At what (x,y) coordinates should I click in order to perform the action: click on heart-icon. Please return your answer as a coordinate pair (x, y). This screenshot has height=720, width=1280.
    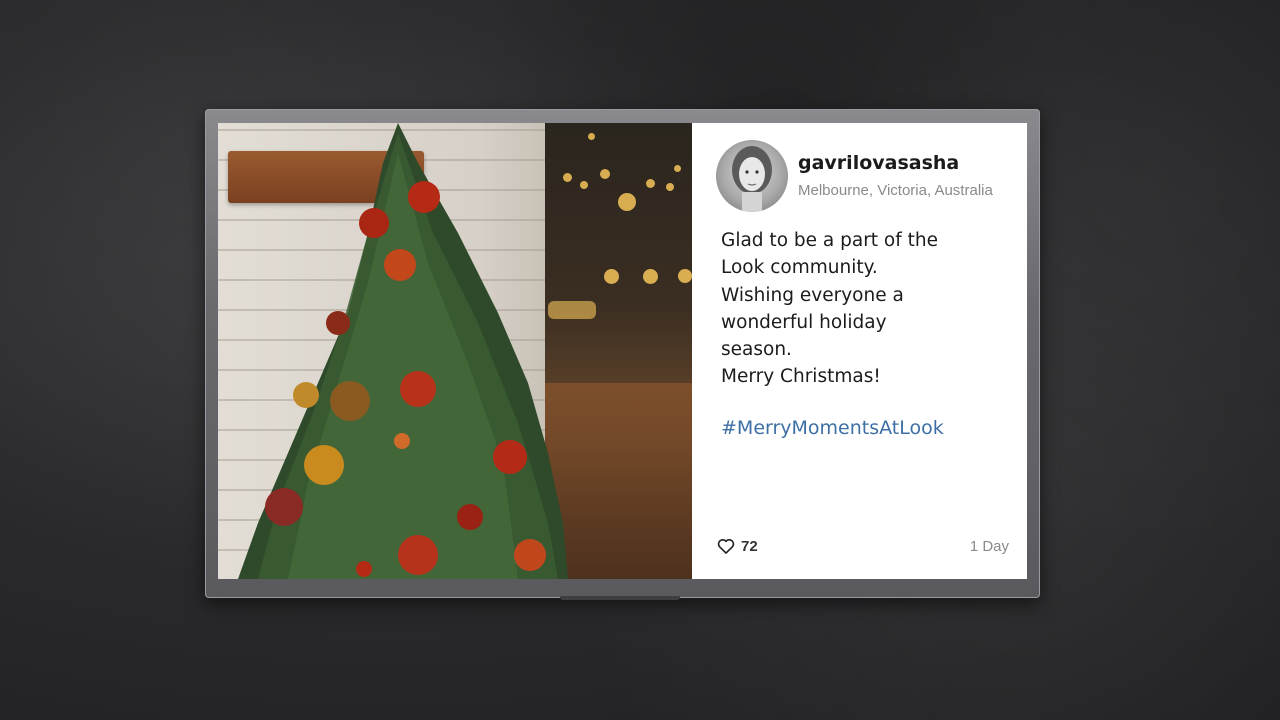
    Looking at the image, I should click on (726, 546).